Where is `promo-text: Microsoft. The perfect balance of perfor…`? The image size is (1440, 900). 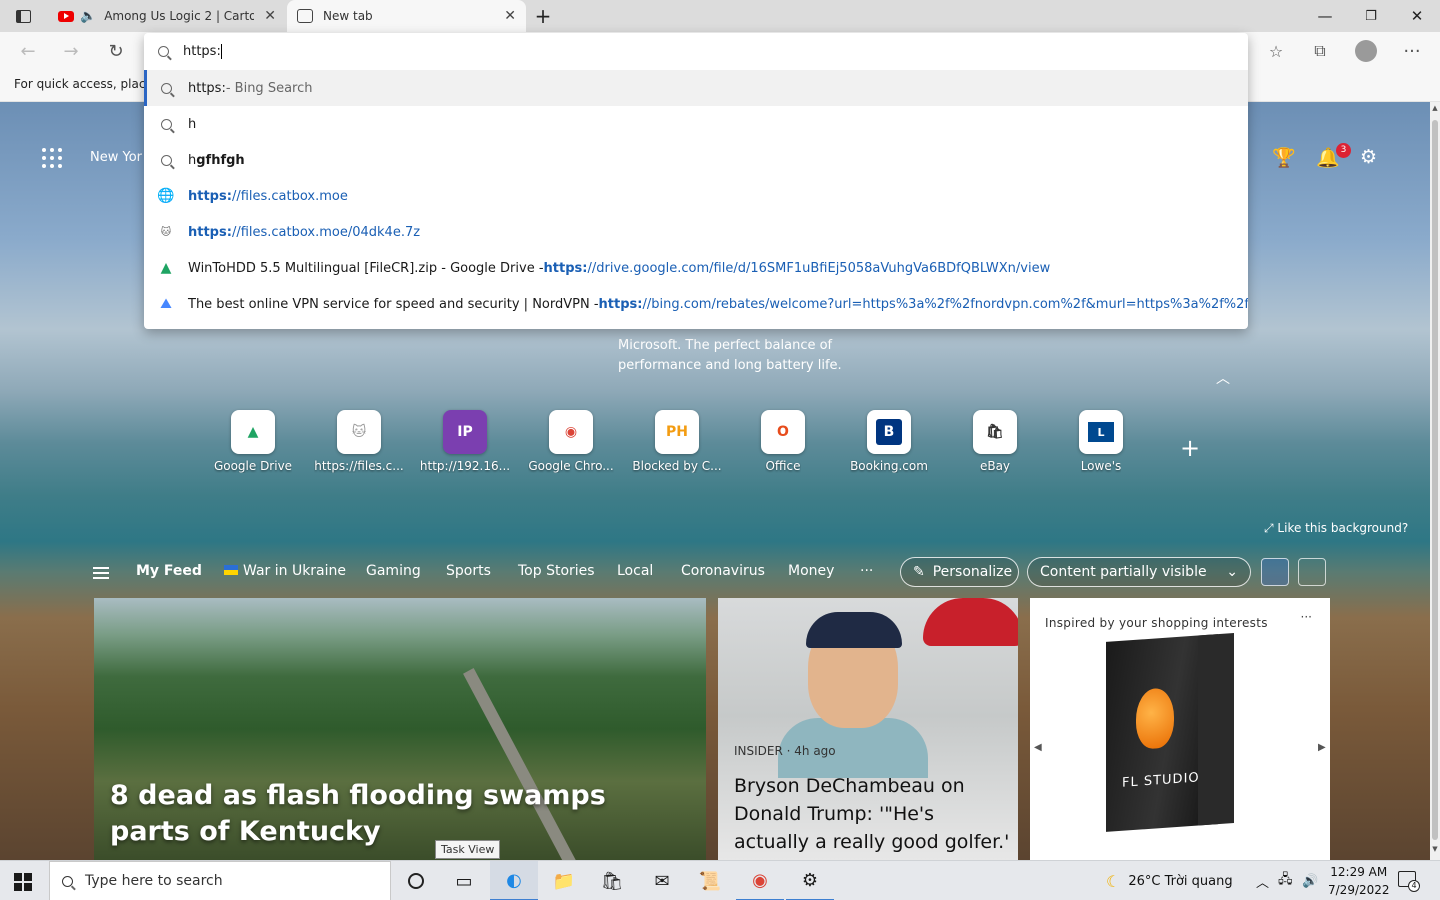 promo-text: Microsoft. The perfect balance of perfor… is located at coordinates (738, 356).